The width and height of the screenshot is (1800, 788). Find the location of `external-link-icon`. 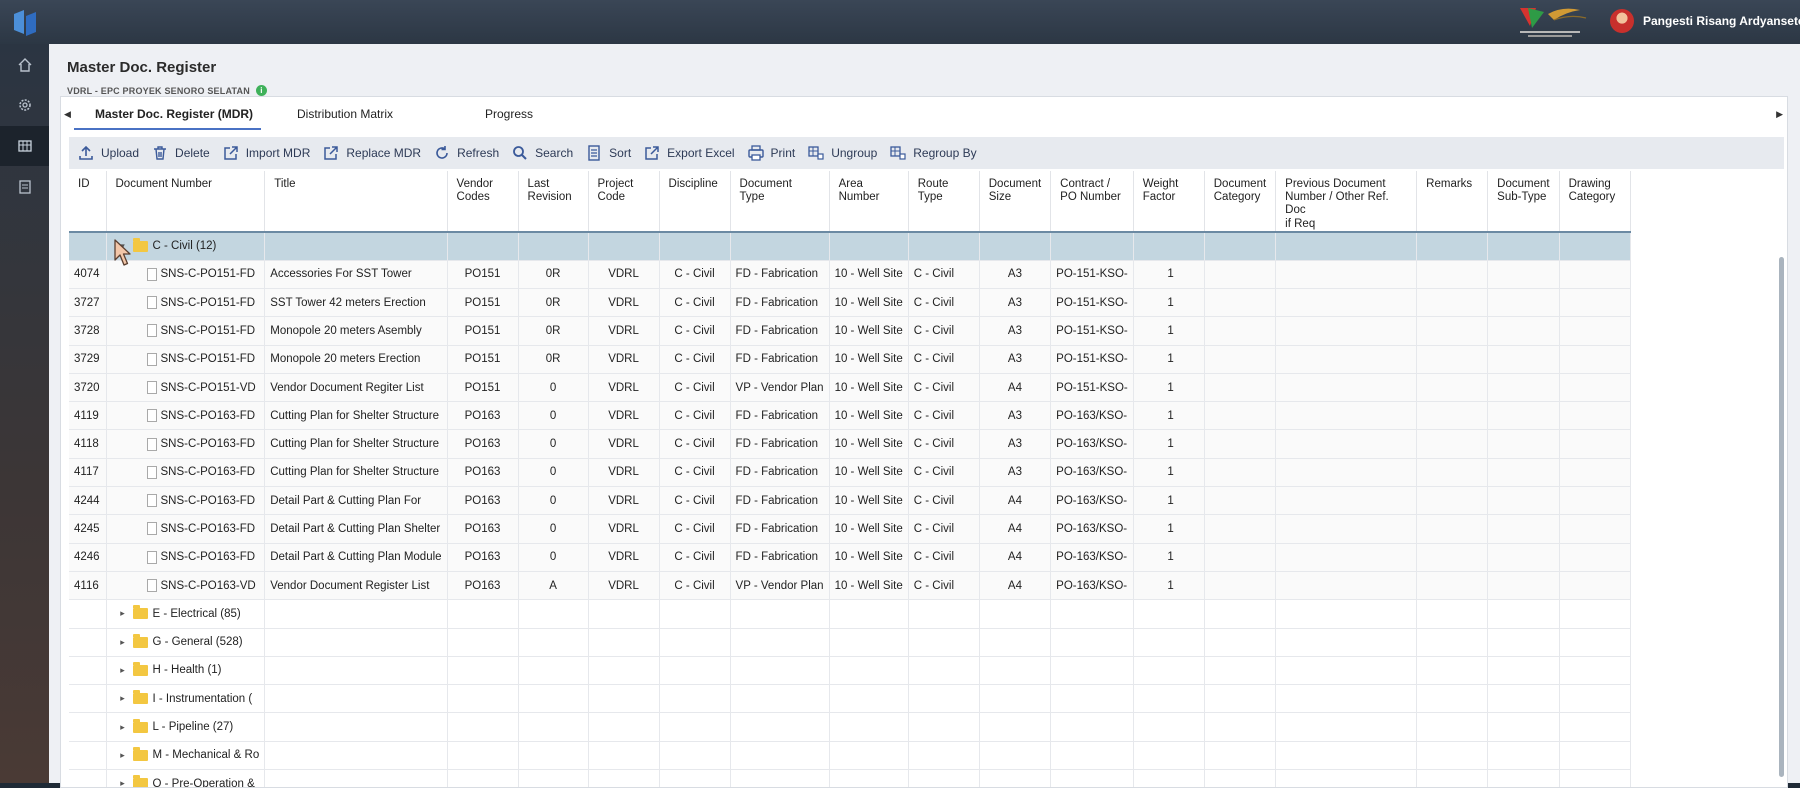

external-link-icon is located at coordinates (652, 153).